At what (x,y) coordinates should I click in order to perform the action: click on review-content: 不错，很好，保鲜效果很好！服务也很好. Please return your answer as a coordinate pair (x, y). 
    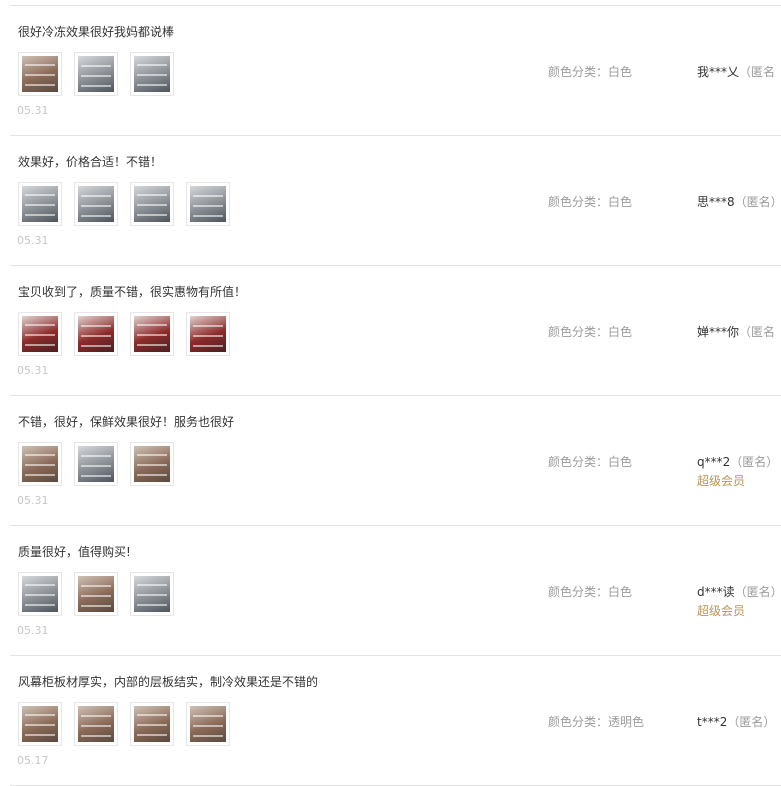
    Looking at the image, I should click on (126, 422).